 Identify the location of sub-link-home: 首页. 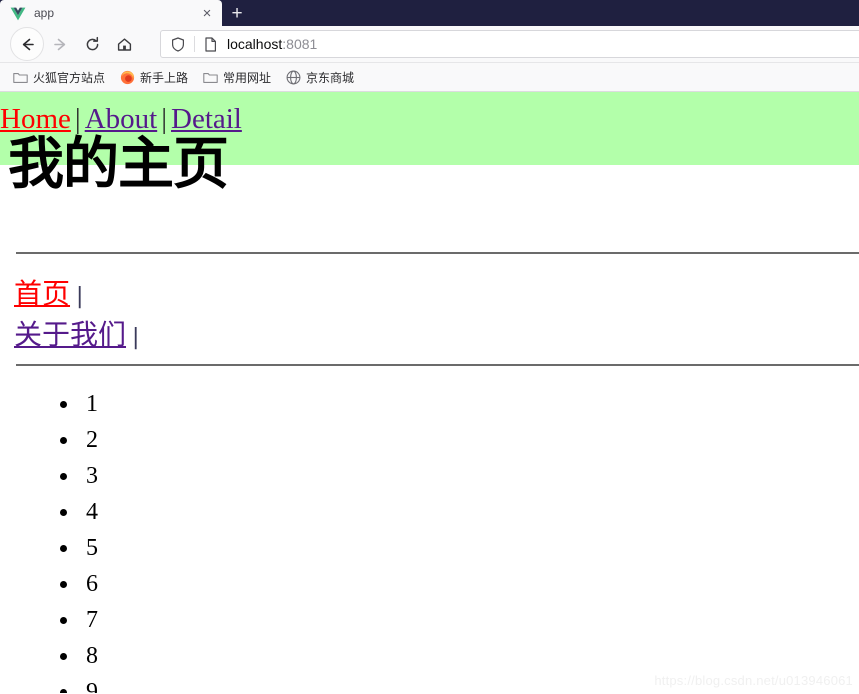
(42, 293).